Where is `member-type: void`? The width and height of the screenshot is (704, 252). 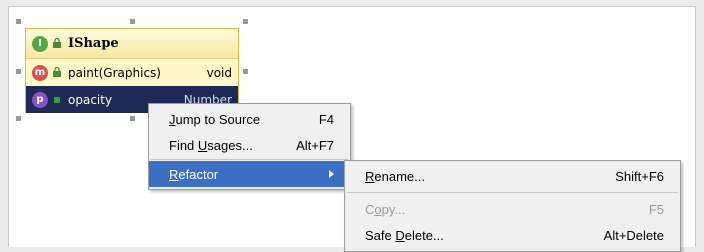
member-type: void is located at coordinates (219, 72).